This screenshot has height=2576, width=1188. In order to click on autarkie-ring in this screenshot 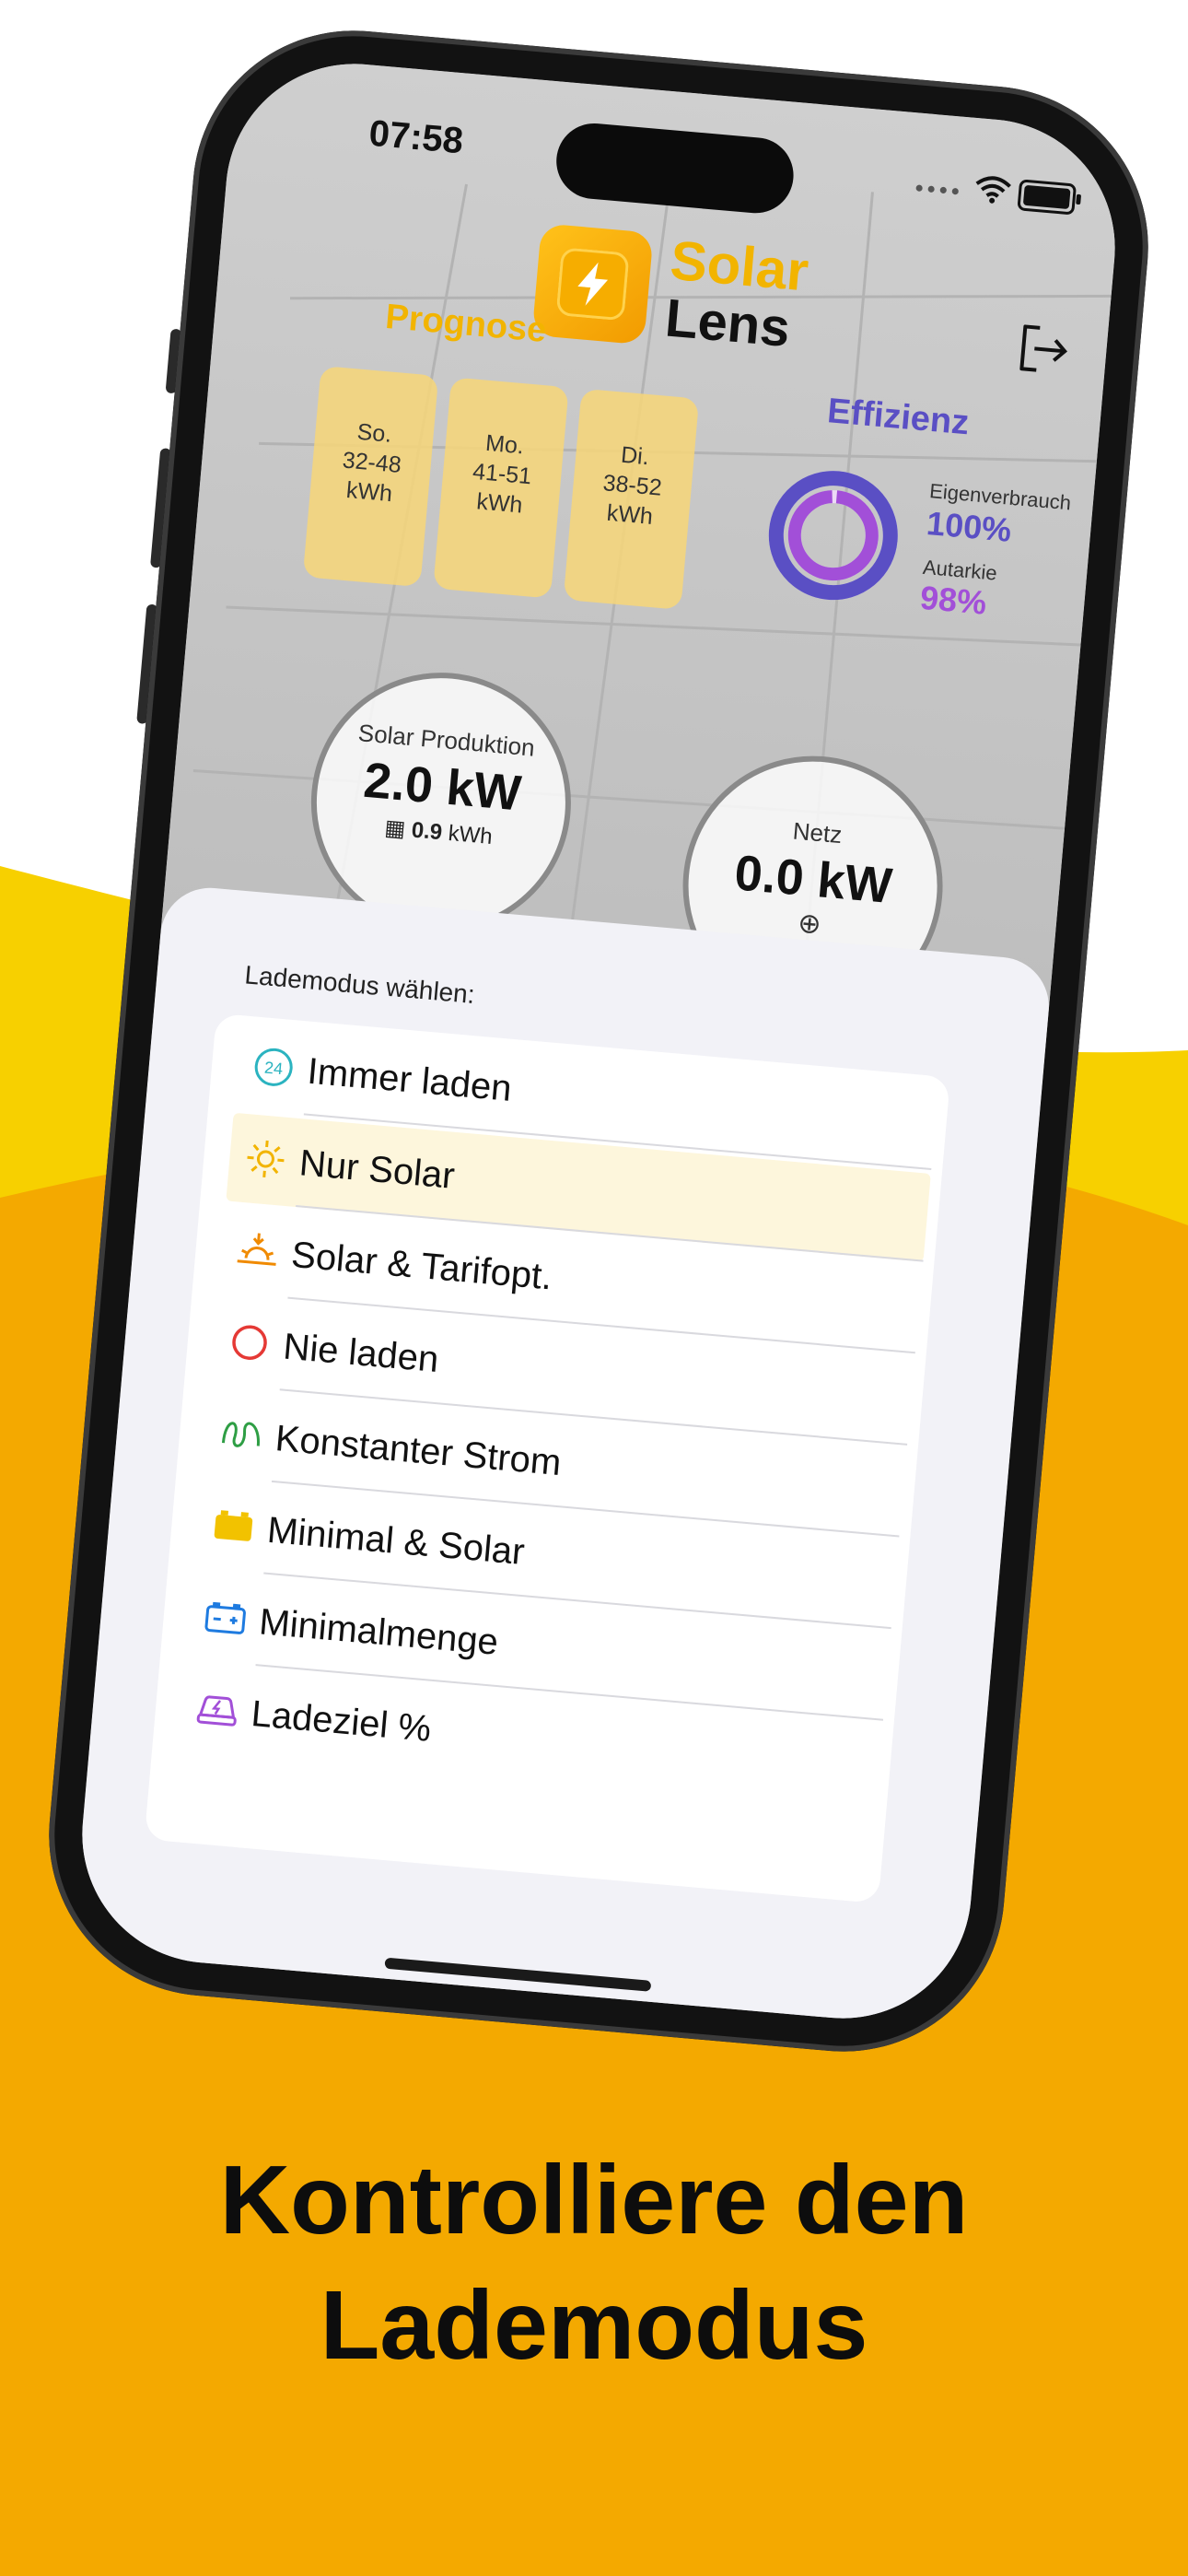, I will do `click(833, 535)`.